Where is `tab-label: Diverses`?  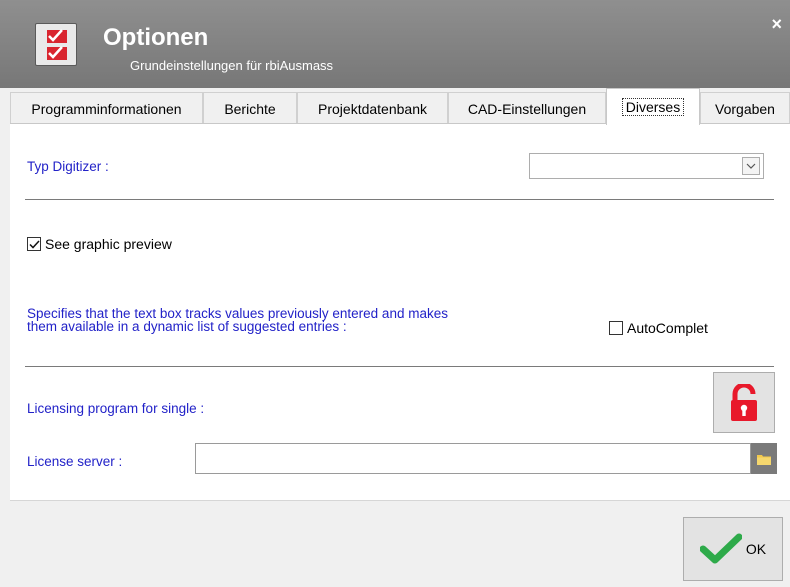
tab-label: Diverses is located at coordinates (653, 107).